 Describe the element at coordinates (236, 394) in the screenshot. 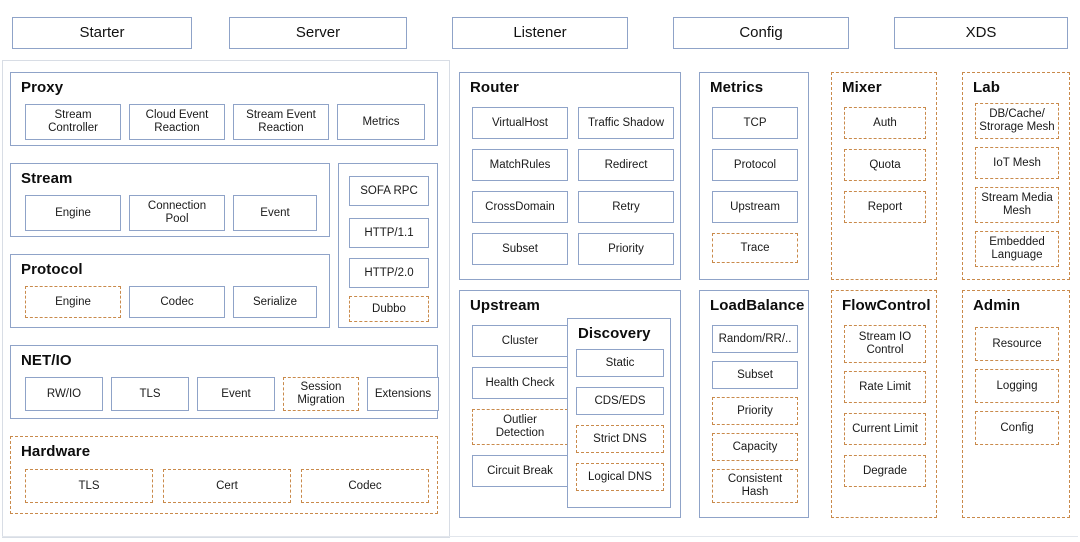

I see `chip-netio-event: Event` at that location.